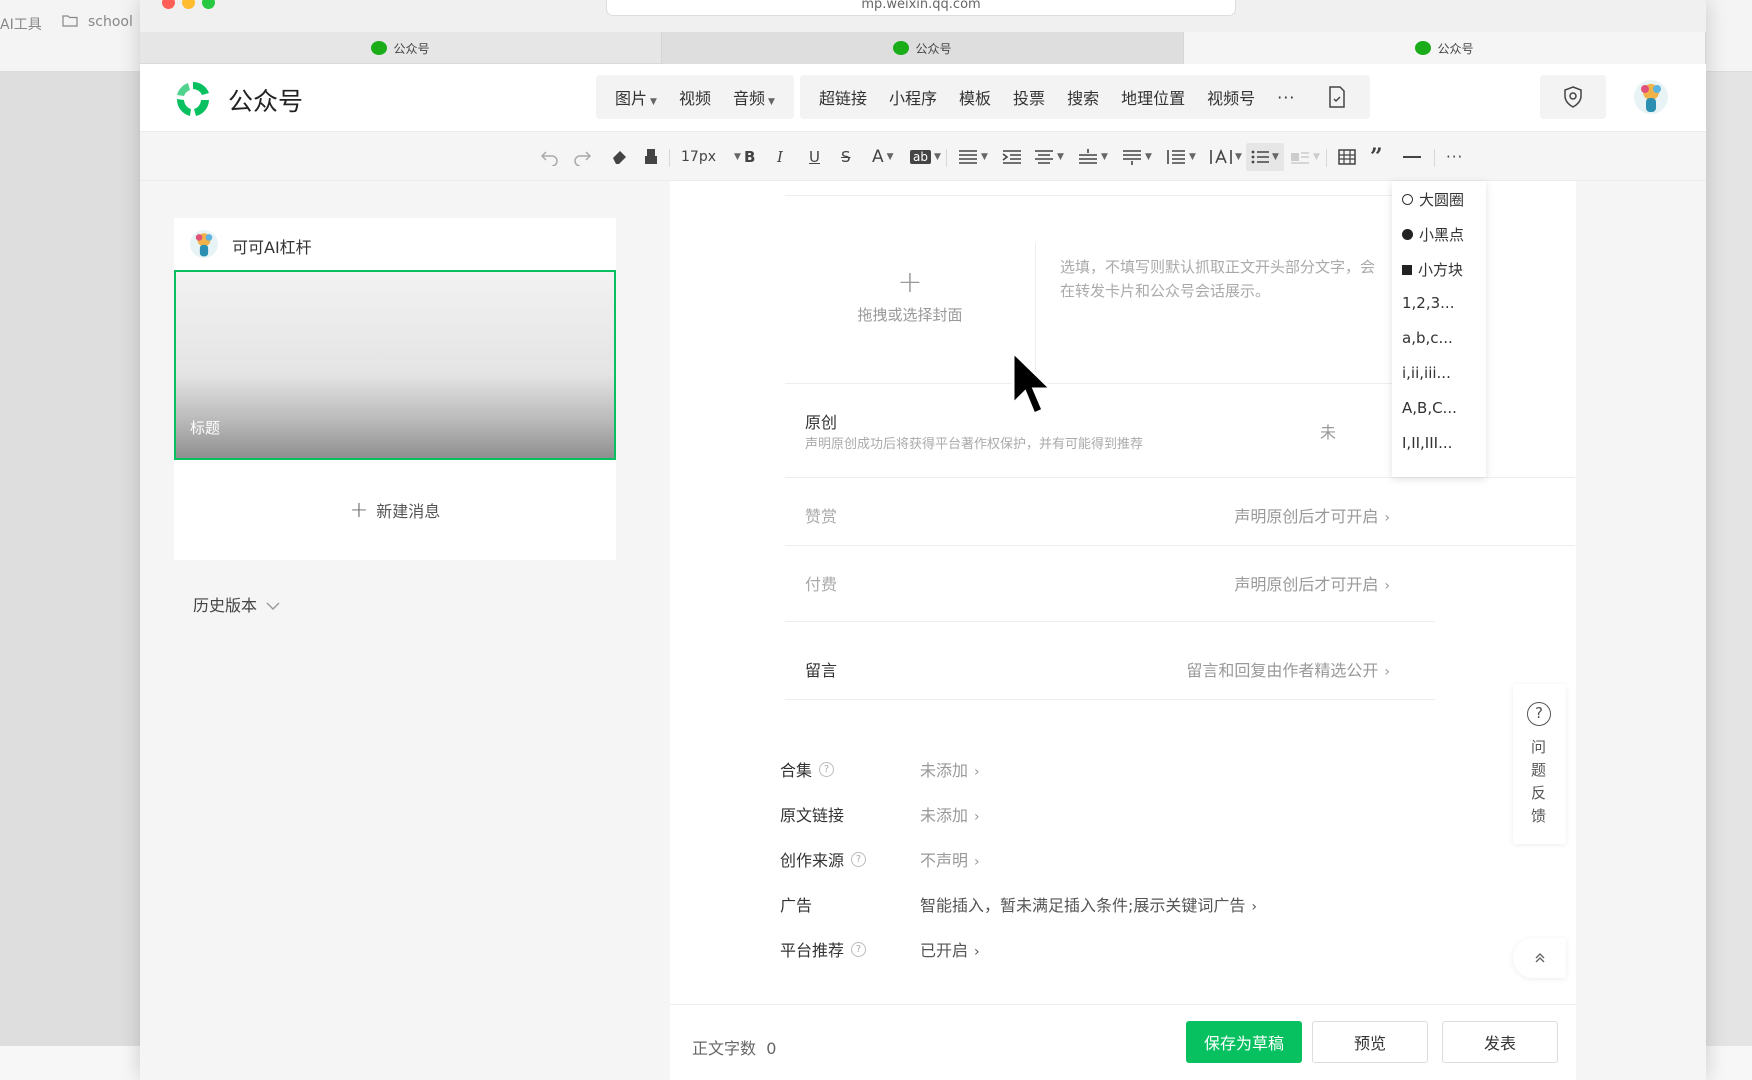  Describe the element at coordinates (925, 157) in the screenshot. I see `background-color-button: ab ▼` at that location.